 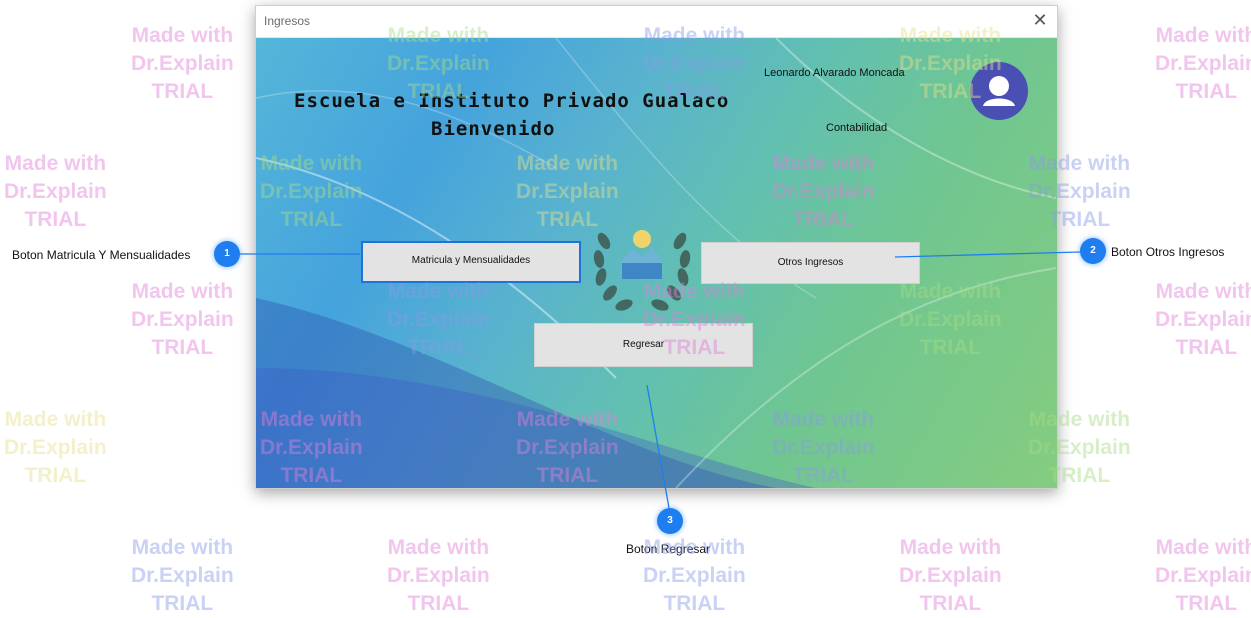 What do you see at coordinates (857, 128) in the screenshot?
I see `user-role: Contabilidad` at bounding box center [857, 128].